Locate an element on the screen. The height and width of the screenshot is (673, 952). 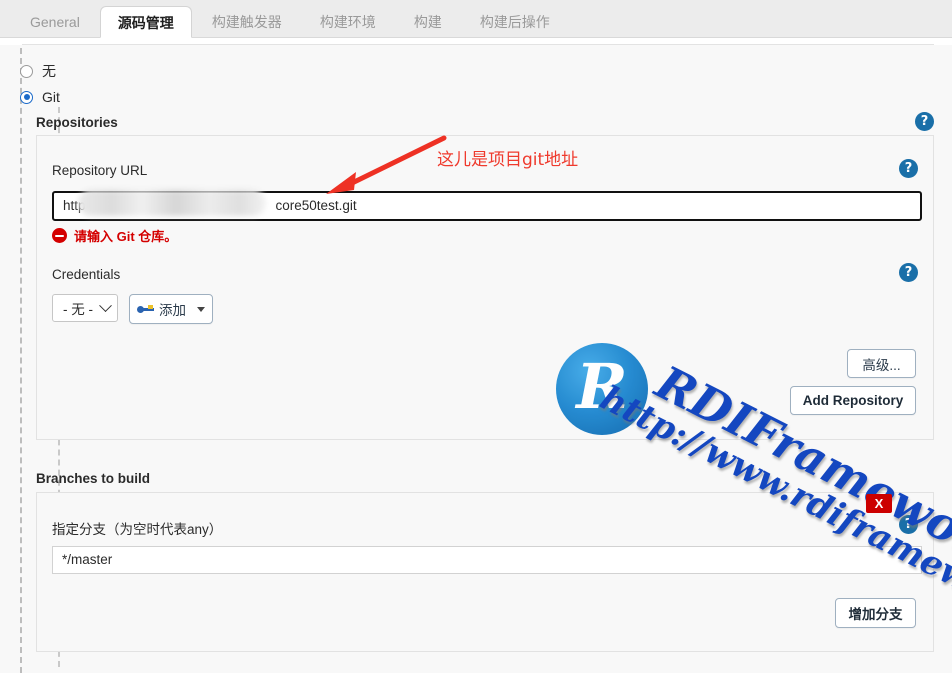
branches-section-label: Branches to build is located at coordinates (93, 478).